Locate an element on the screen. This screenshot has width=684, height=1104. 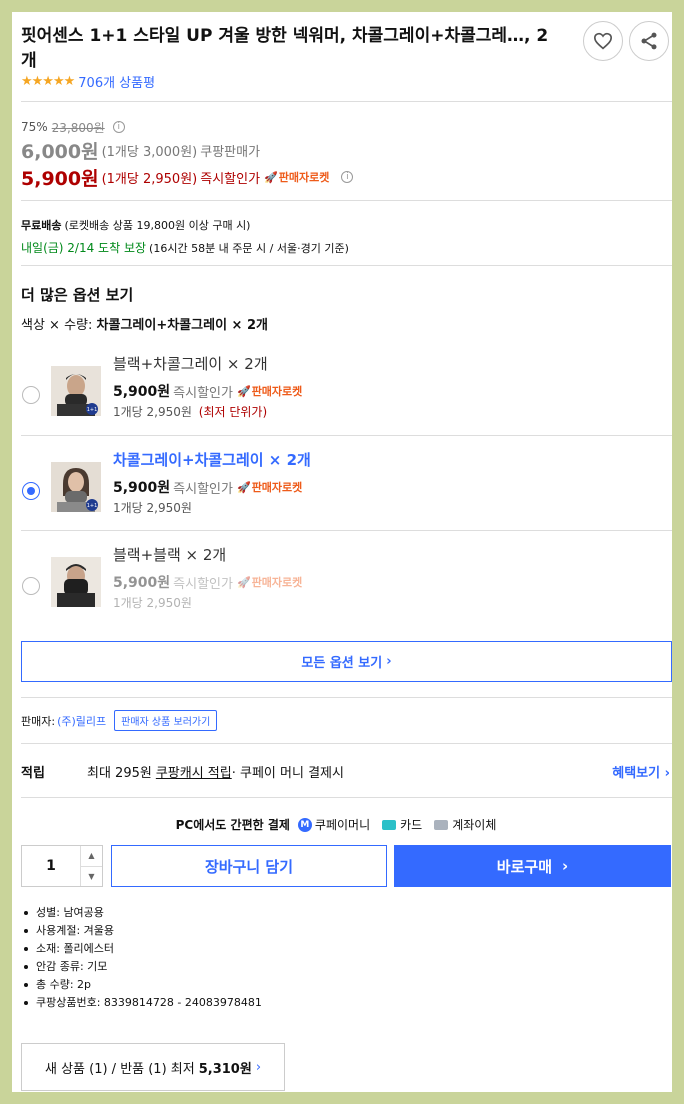
new-used-offer-button: 새 상품 (1) / 반품 (1) 최저 5,310원 › is located at coordinates (153, 1067).